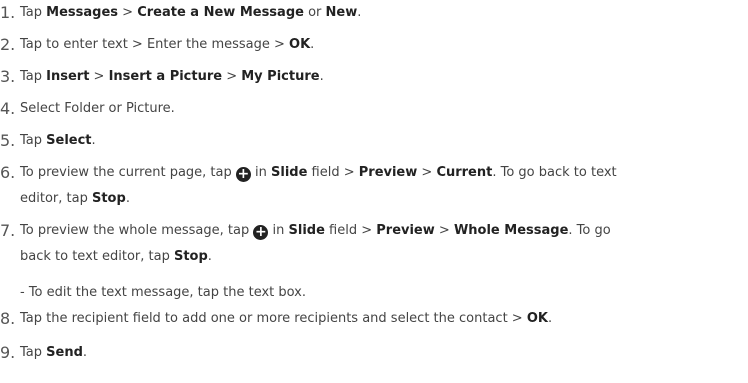  What do you see at coordinates (64, 352) in the screenshot?
I see `button-send: Send` at bounding box center [64, 352].